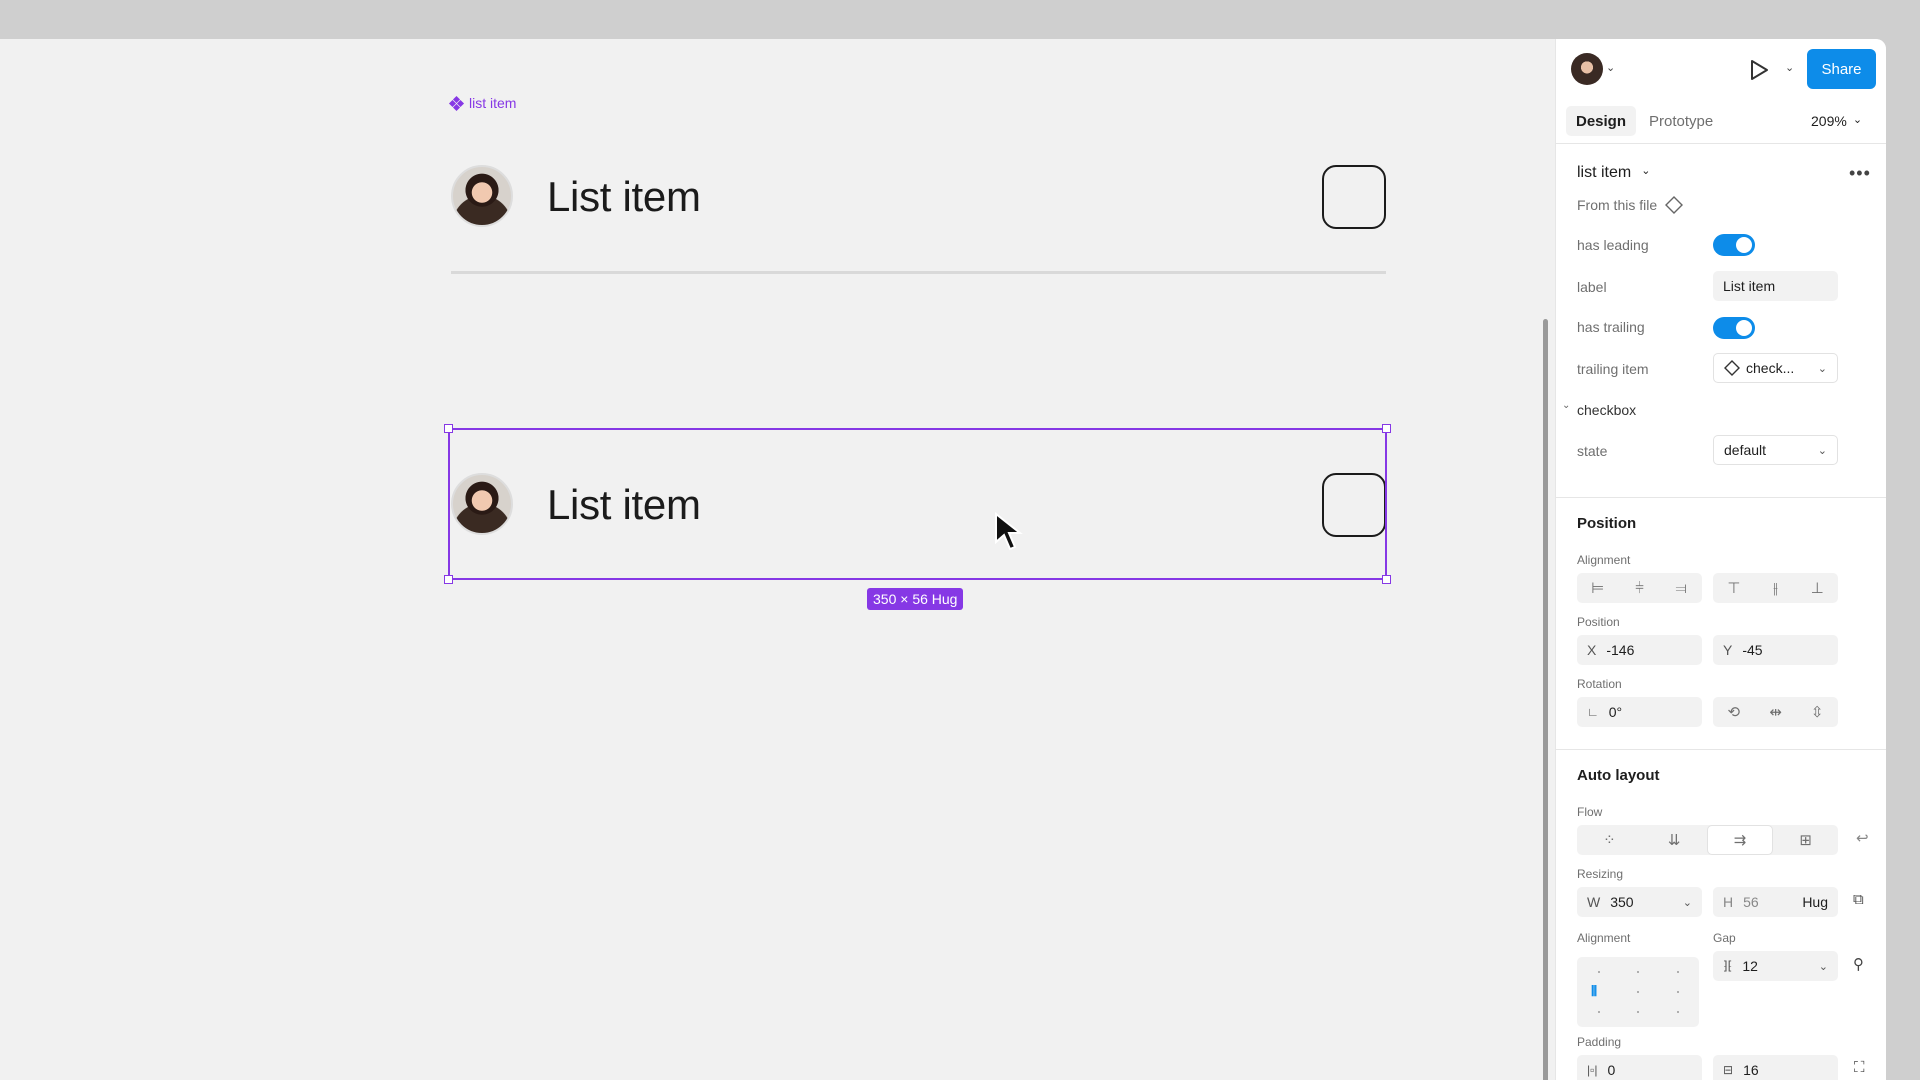 Image resolution: width=1920 pixels, height=1080 pixels. What do you see at coordinates (915, 599) in the screenshot?
I see `size-badge: 350 × 56 Hug` at bounding box center [915, 599].